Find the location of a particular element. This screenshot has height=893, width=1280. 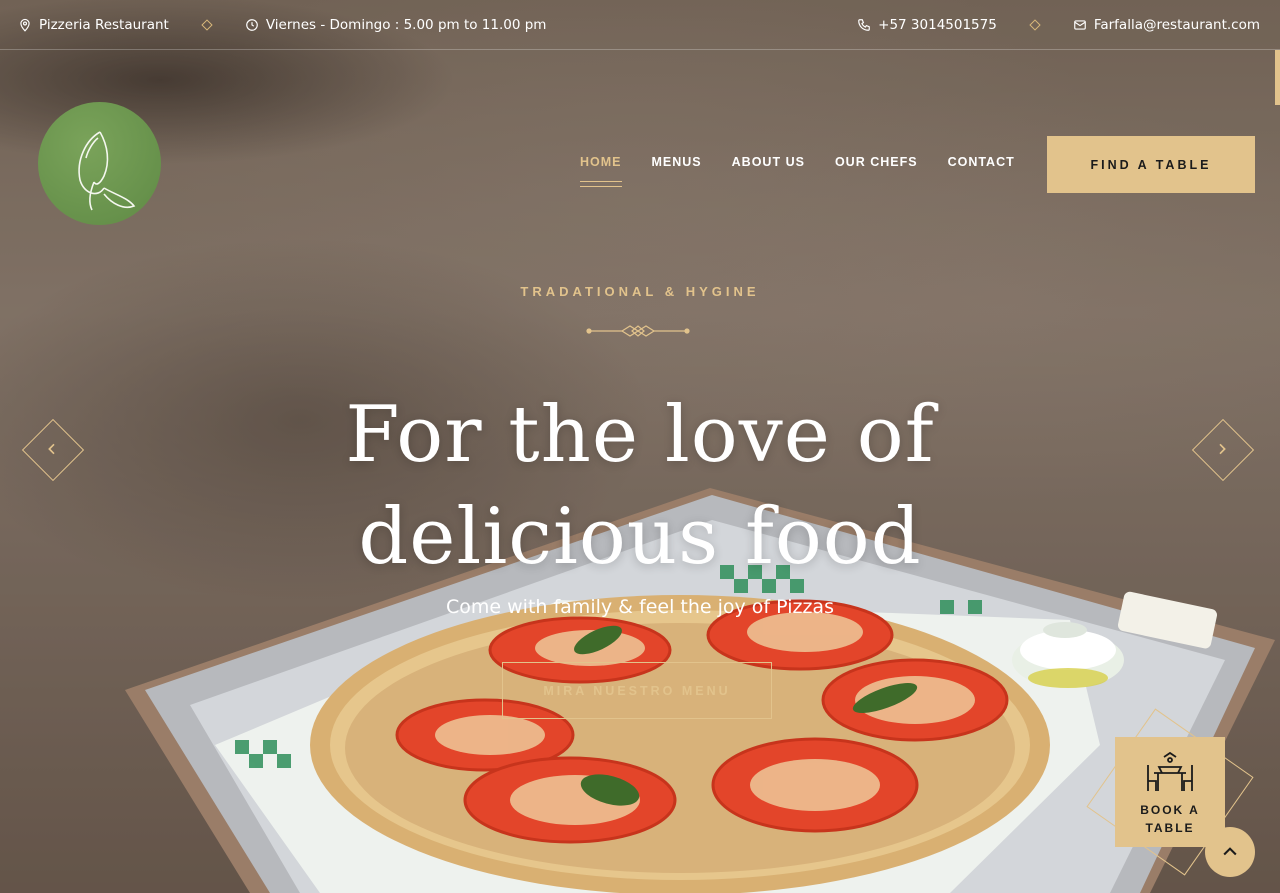

view-menu-button: MIRA NUESTRO MENU is located at coordinates (637, 690).